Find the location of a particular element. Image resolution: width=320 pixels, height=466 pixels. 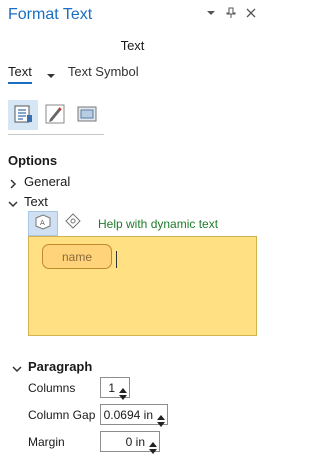

insert-dynamic-text-button: A is located at coordinates (43, 223).